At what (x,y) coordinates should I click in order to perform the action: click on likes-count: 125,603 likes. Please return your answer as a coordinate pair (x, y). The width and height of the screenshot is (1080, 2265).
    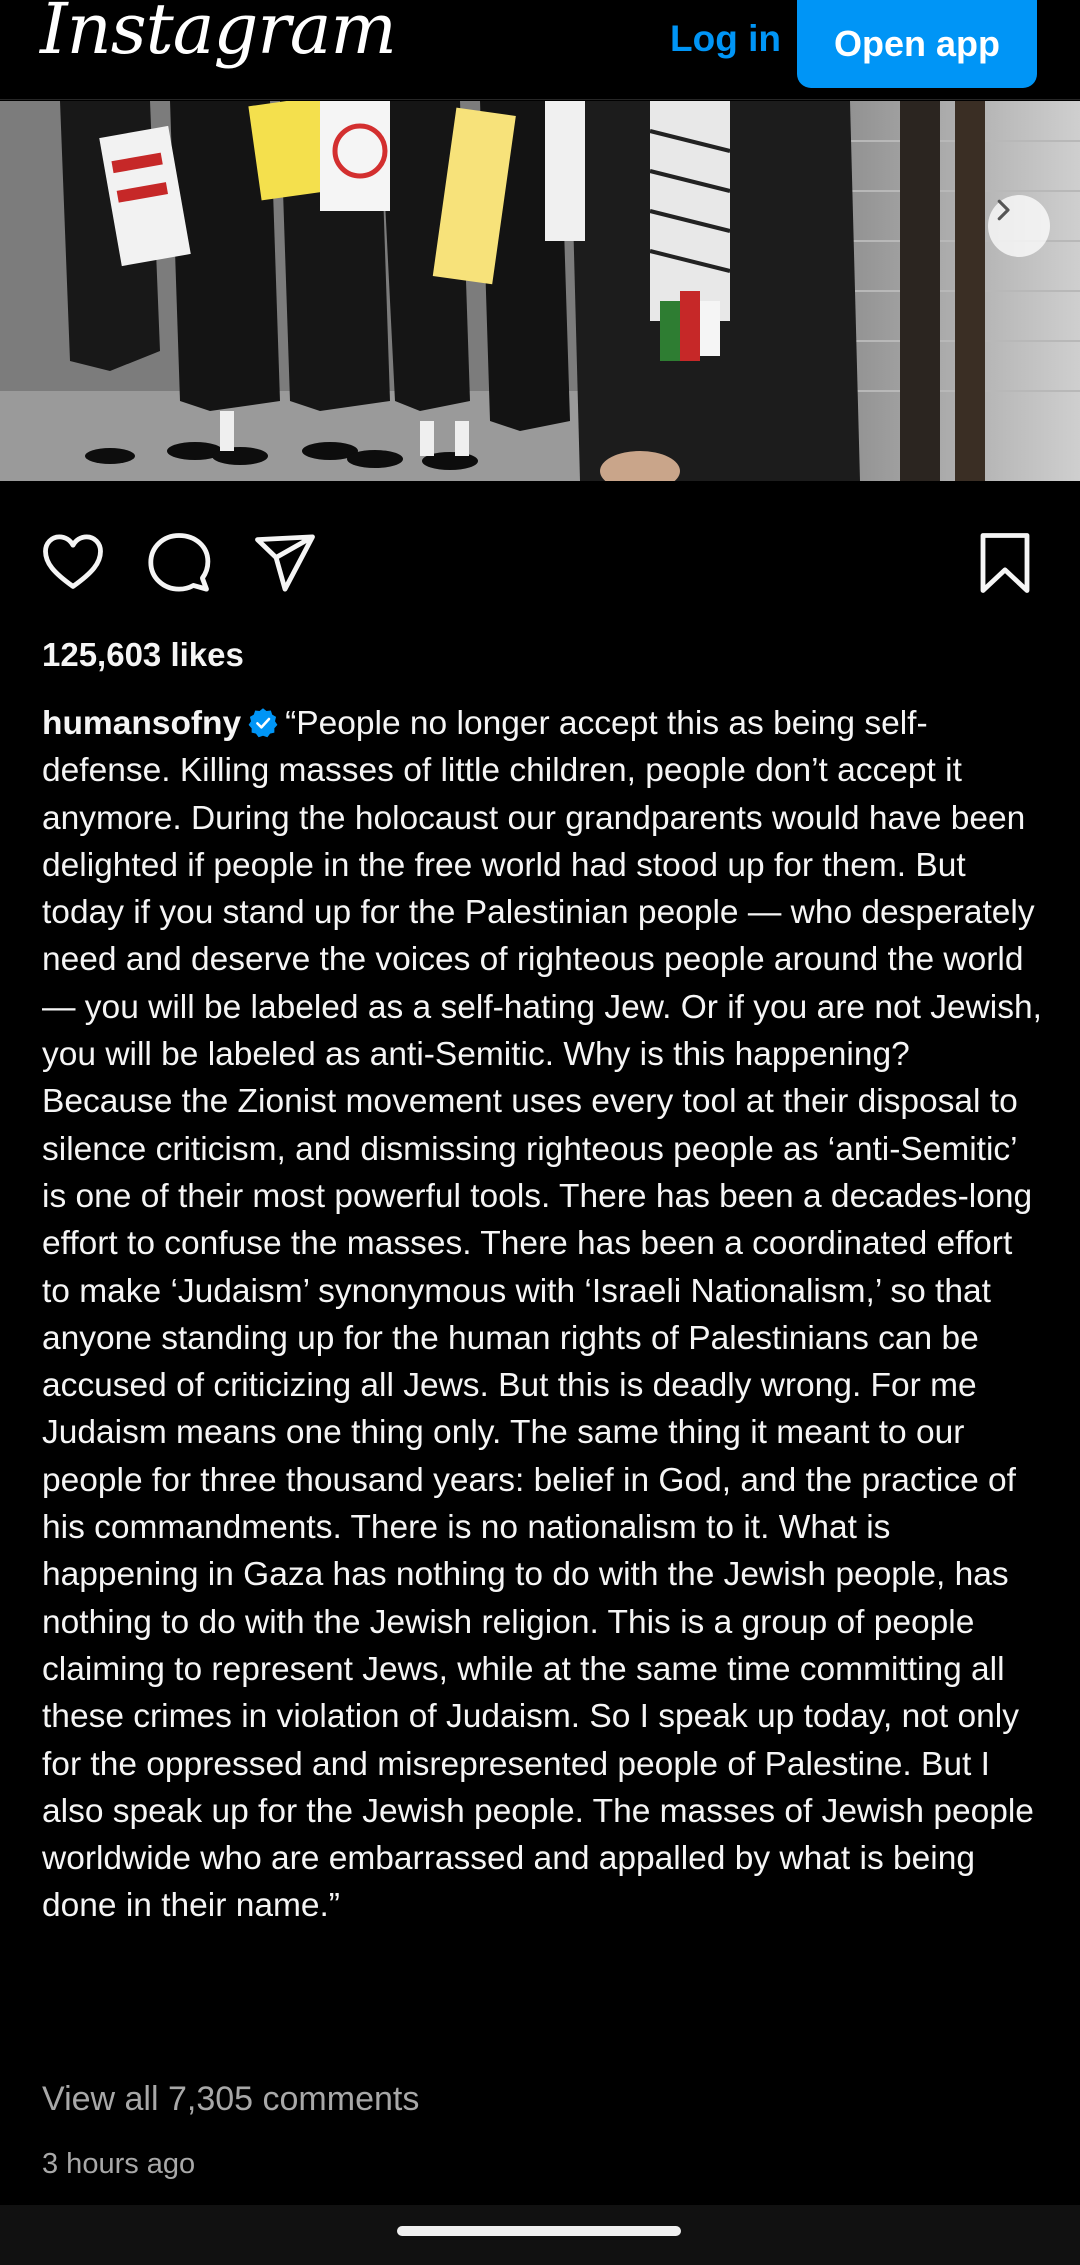
    Looking at the image, I should click on (143, 655).